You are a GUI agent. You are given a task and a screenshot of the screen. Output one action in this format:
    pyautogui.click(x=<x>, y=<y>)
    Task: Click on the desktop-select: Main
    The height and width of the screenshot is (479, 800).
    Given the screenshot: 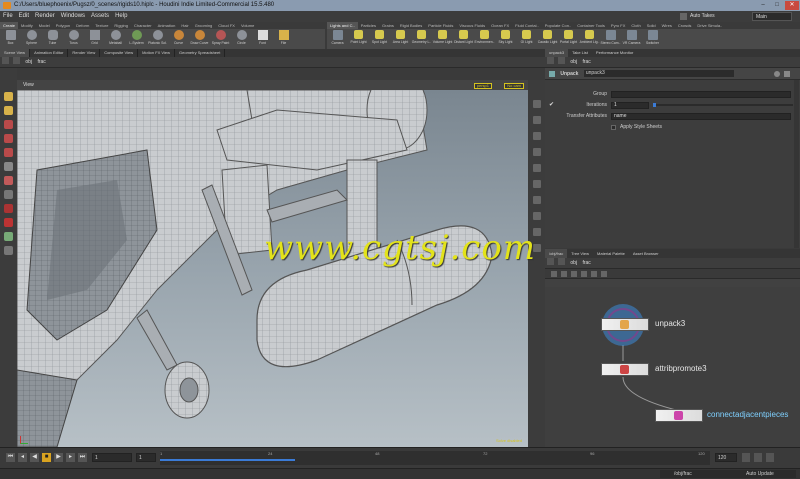 What is the action you would take?
    pyautogui.click(x=772, y=16)
    